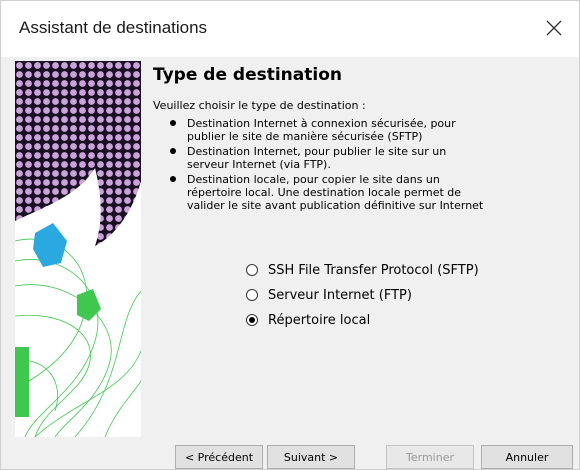 The width and height of the screenshot is (580, 470). I want to click on radio-label-sftp: SSH File Transfer Protocol (SFTP), so click(373, 270).